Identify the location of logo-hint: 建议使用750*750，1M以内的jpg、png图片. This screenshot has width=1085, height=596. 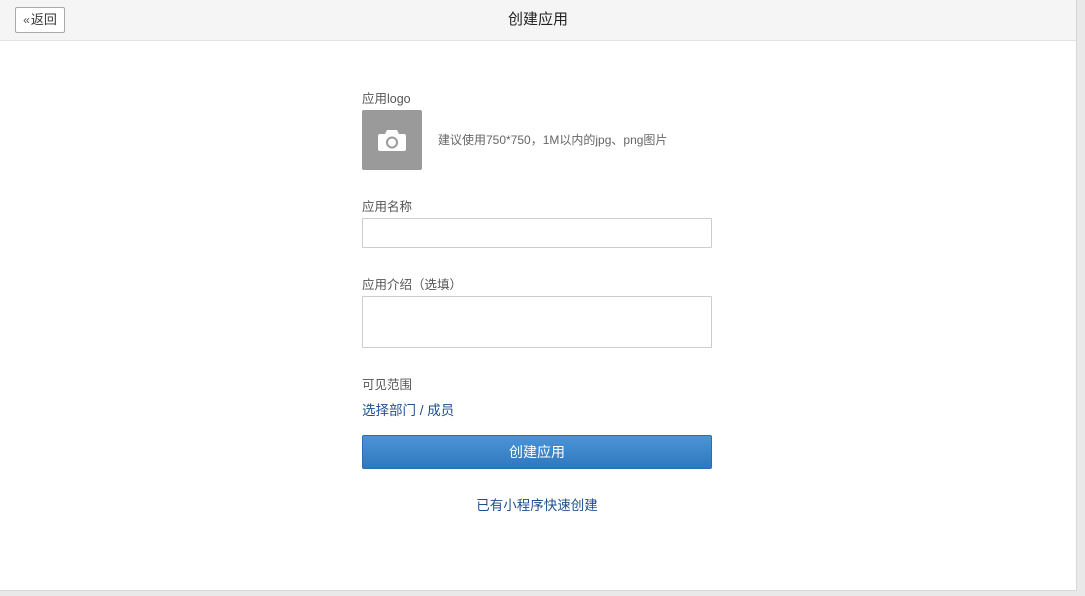
(553, 140).